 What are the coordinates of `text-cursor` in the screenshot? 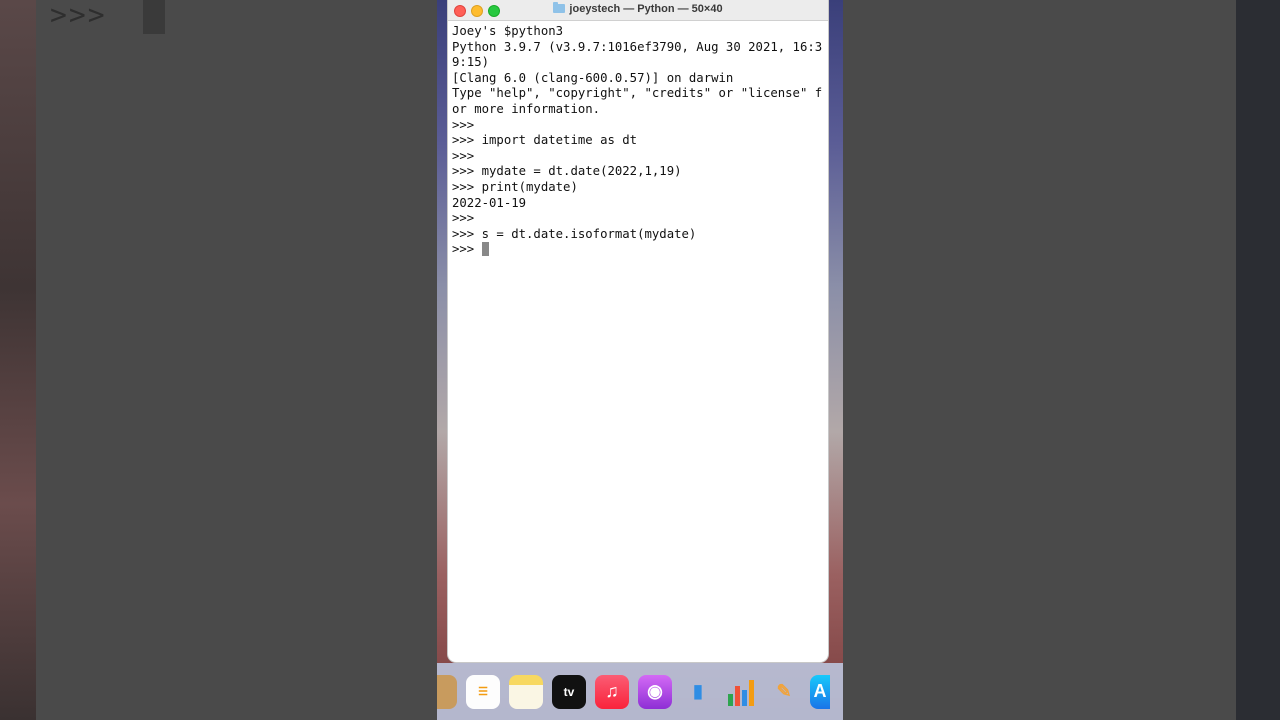 It's located at (485, 249).